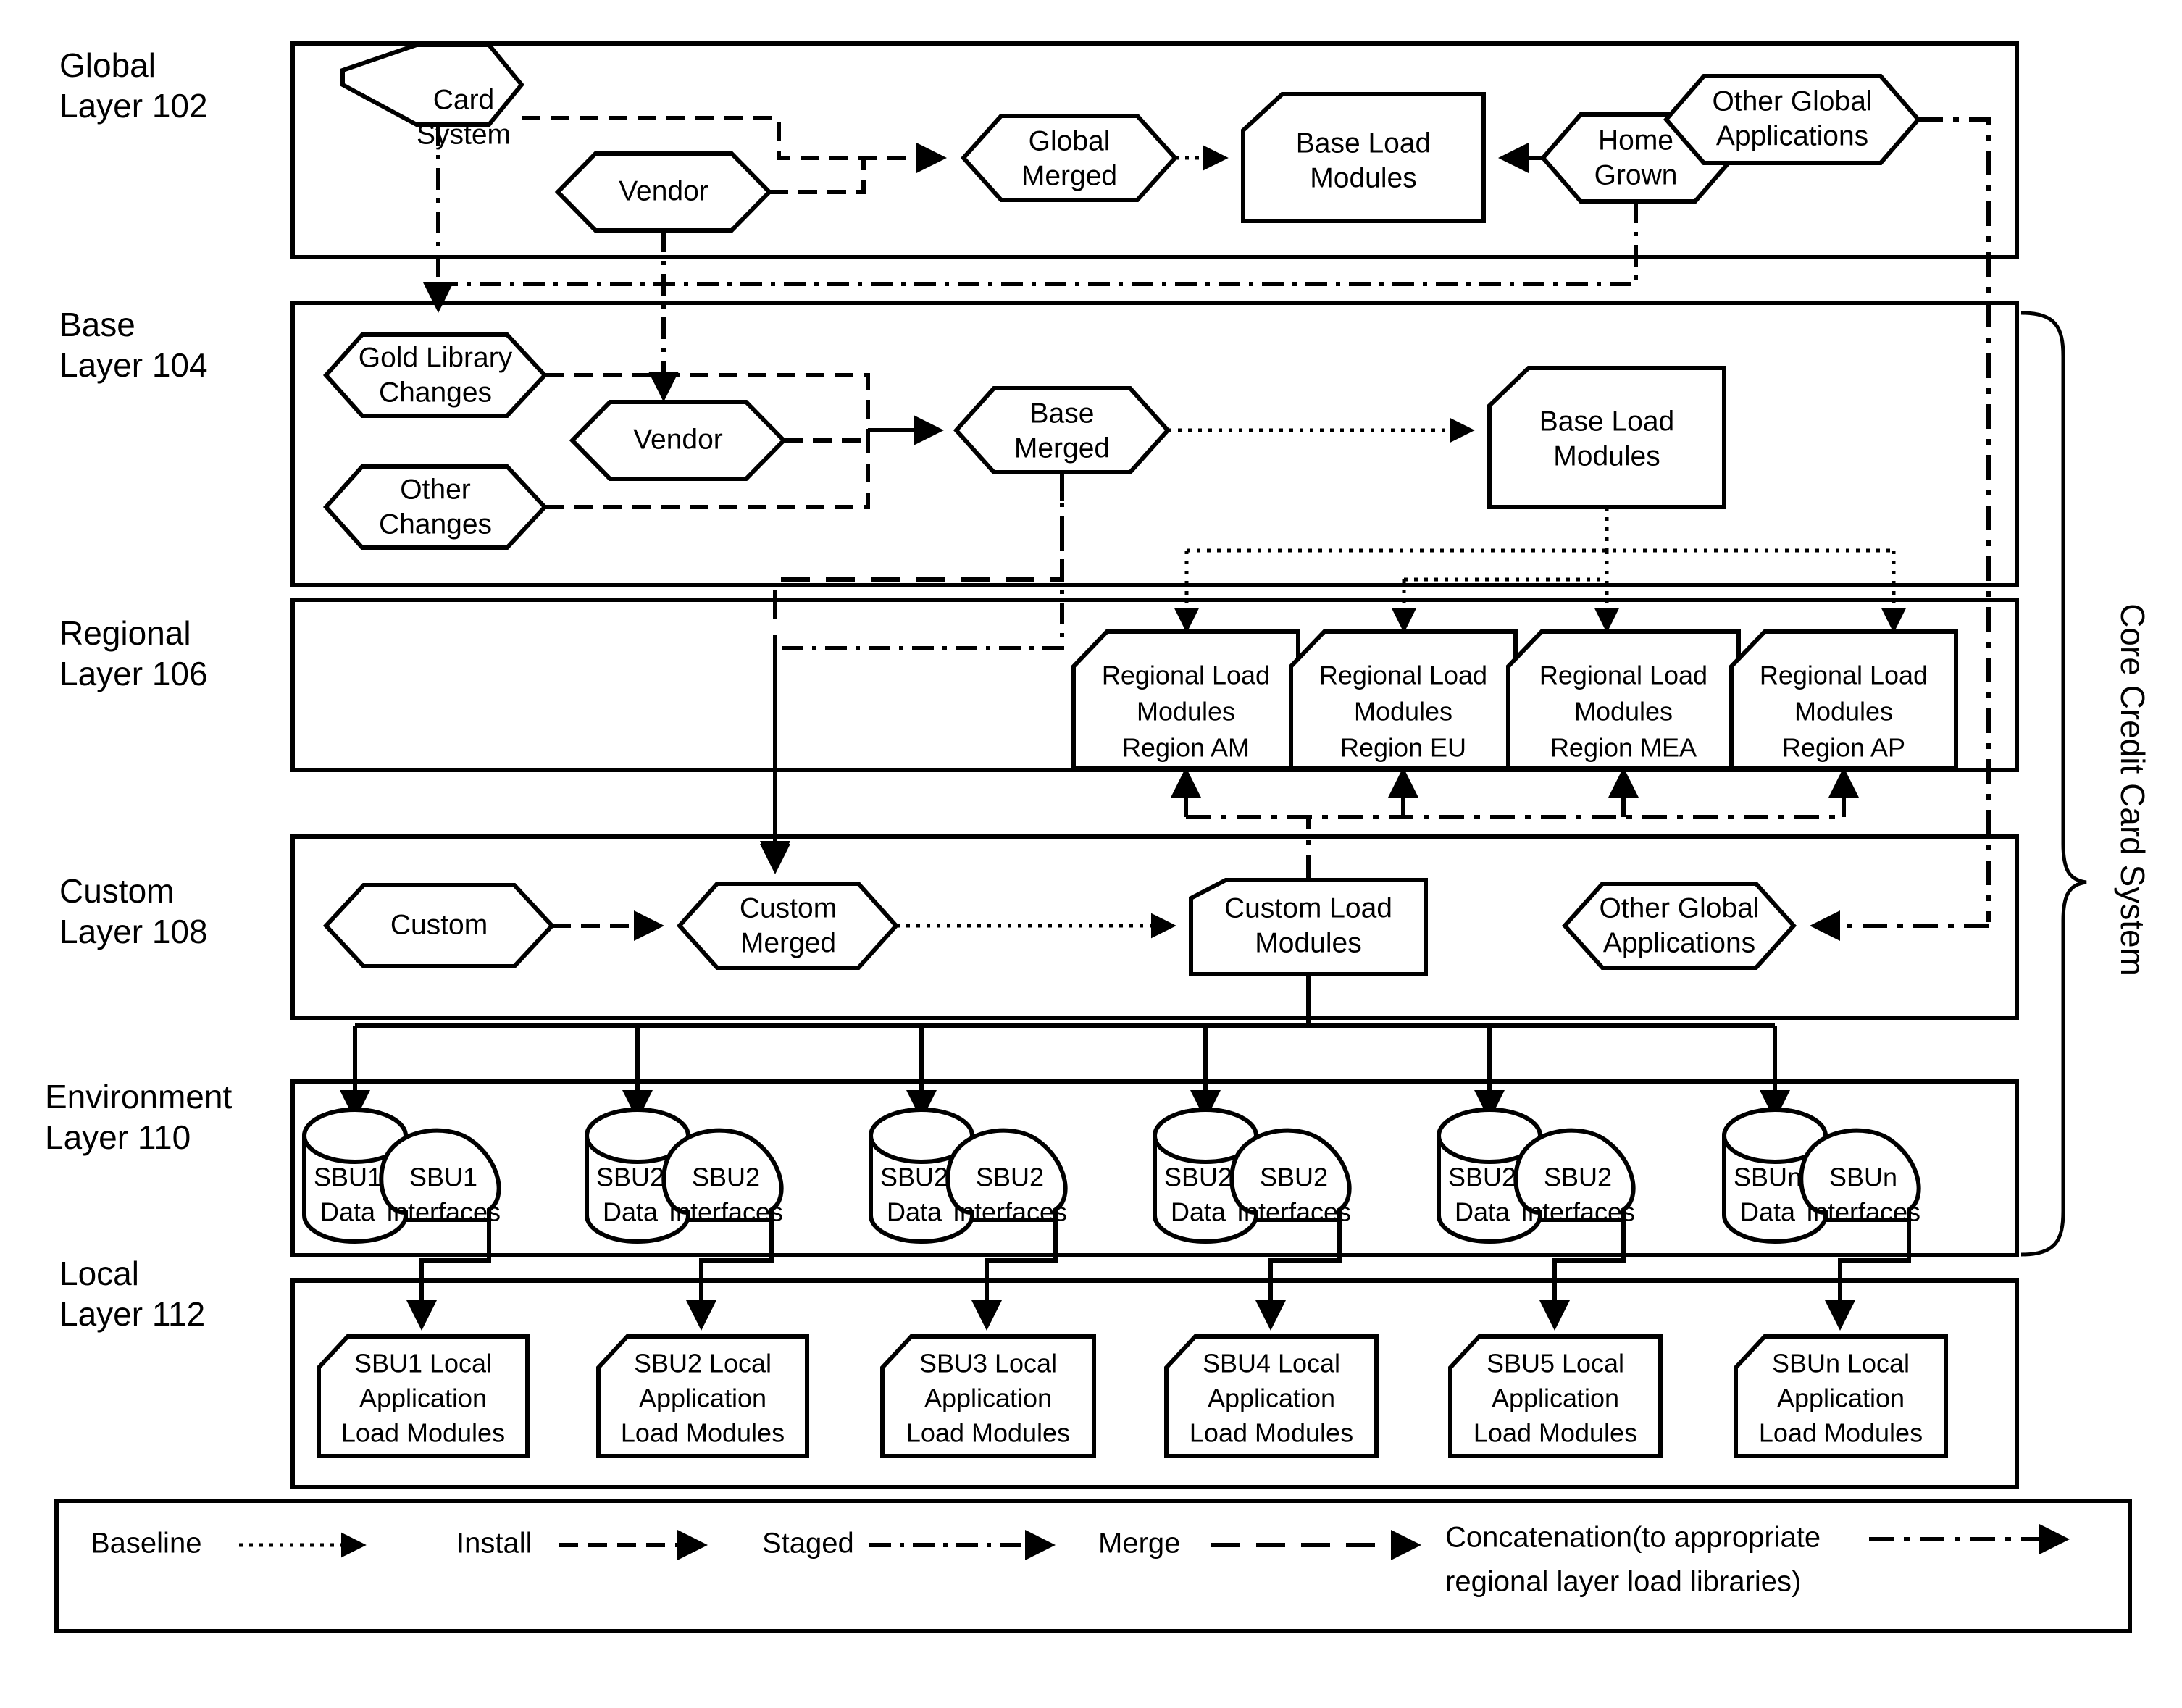  What do you see at coordinates (1623, 676) in the screenshot?
I see `regional-mea-line1: Regional Load` at bounding box center [1623, 676].